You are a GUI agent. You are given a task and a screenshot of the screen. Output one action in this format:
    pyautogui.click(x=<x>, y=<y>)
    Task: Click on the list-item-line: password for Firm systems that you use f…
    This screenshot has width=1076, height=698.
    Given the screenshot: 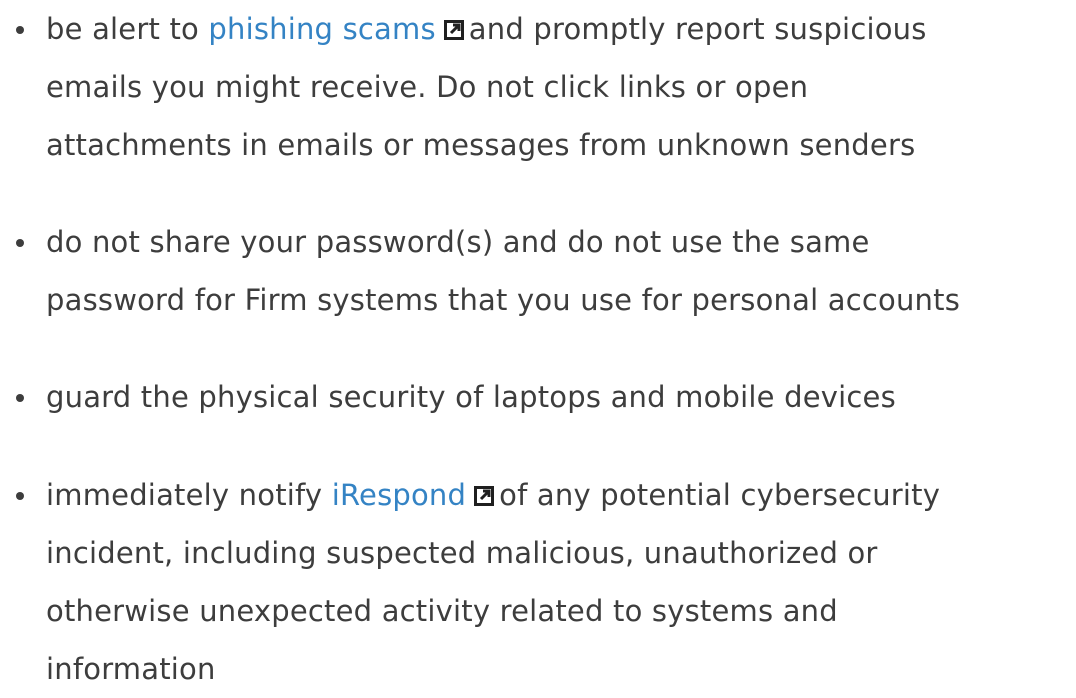 What is the action you would take?
    pyautogui.click(x=503, y=300)
    